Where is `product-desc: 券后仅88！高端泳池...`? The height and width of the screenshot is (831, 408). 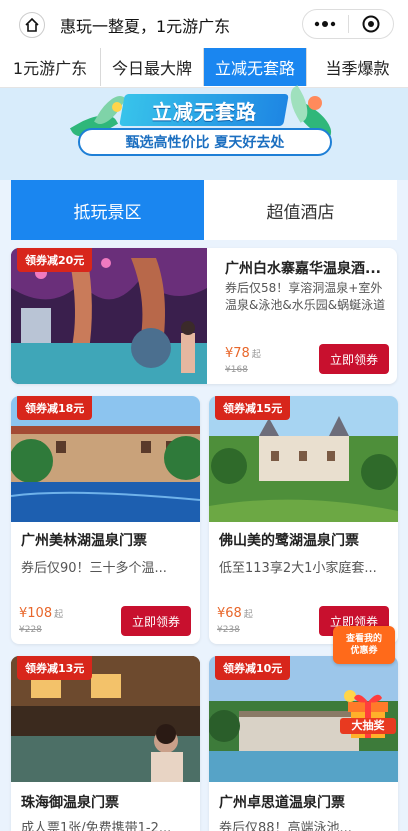
product-desc: 券后仅88！高端泳池... is located at coordinates (285, 826).